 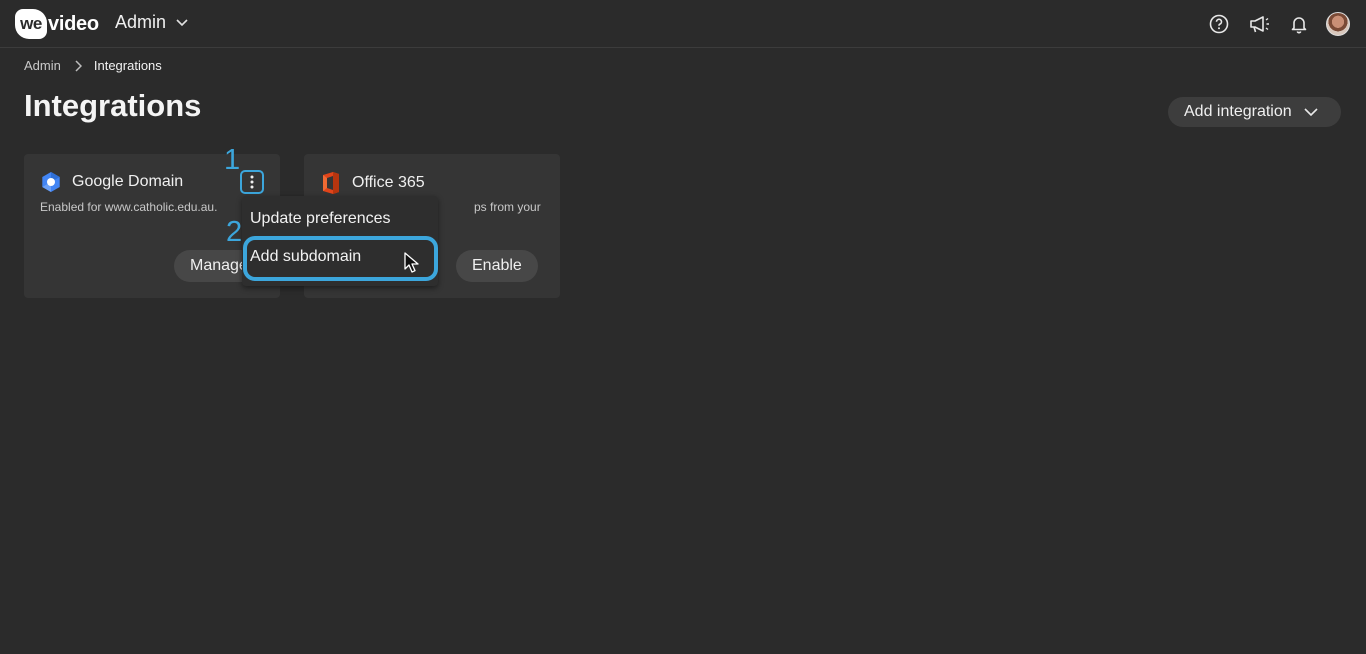 I want to click on office-365-icon, so click(x=331, y=183).